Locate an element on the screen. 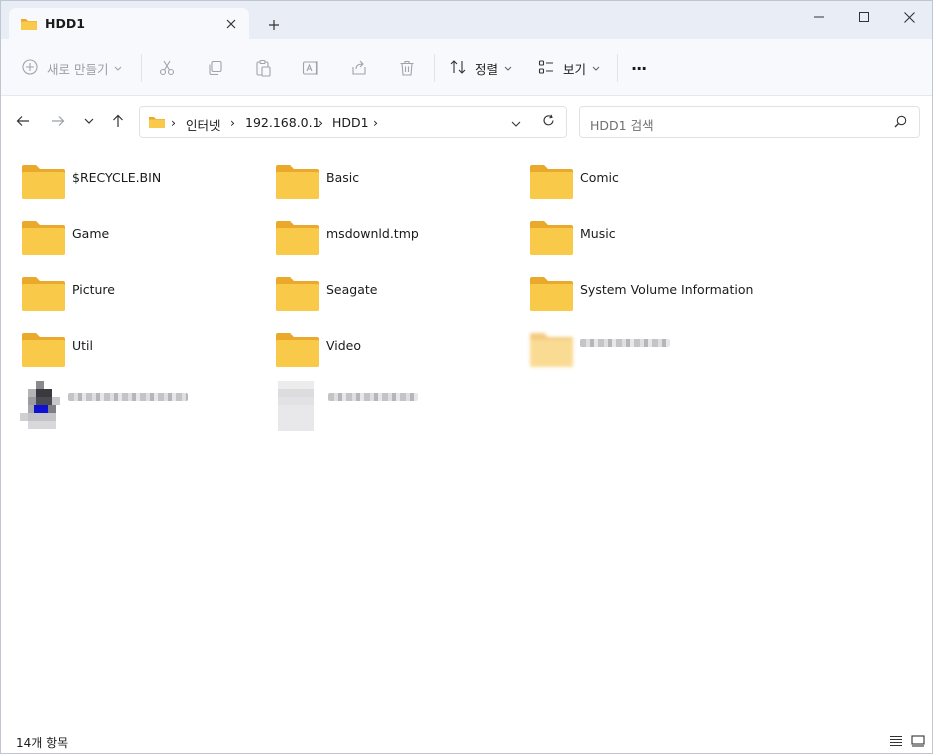  folder-name: Video is located at coordinates (344, 345).